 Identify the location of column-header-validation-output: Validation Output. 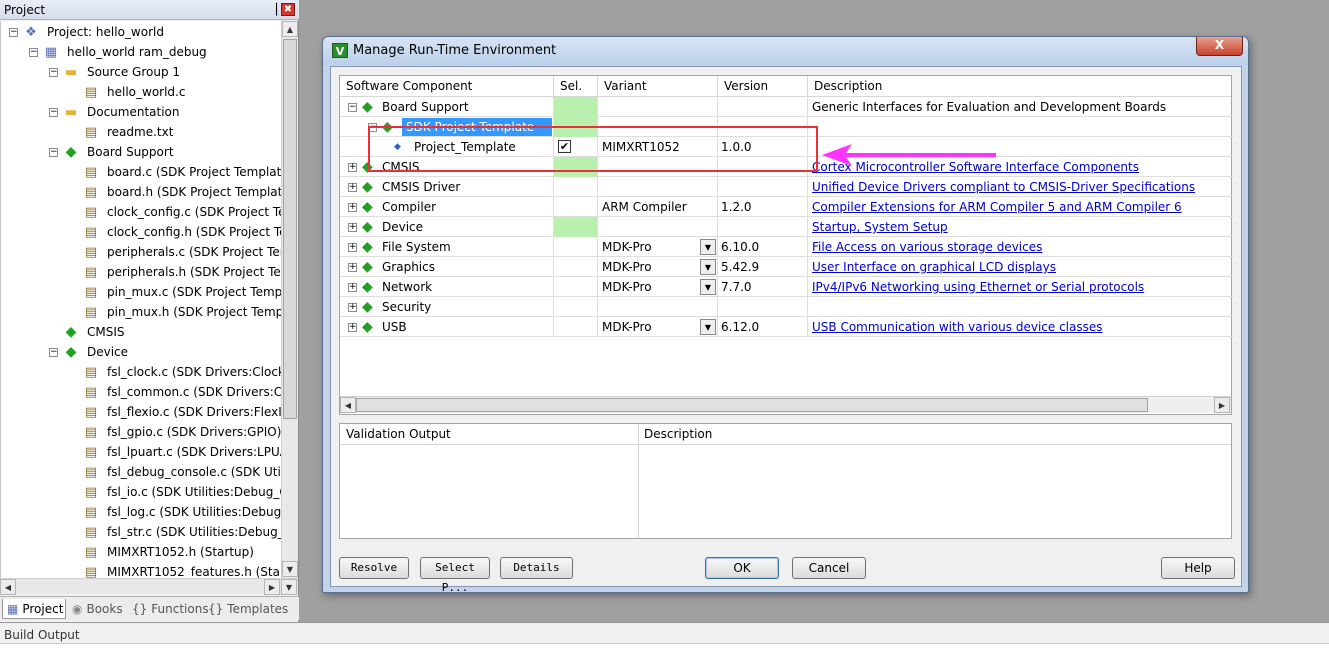
(489, 434).